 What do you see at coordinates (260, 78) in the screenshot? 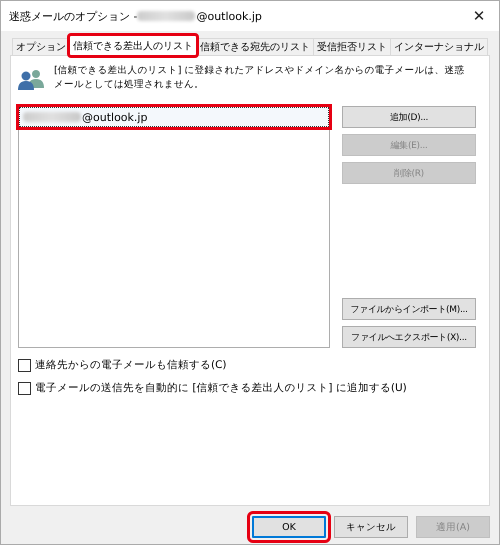
I see `description-text: [信頼できる差出人のリスト] に登録されたアドレスやドメイン名からの電子メールは、迷惑メールとしては処理されません。` at bounding box center [260, 78].